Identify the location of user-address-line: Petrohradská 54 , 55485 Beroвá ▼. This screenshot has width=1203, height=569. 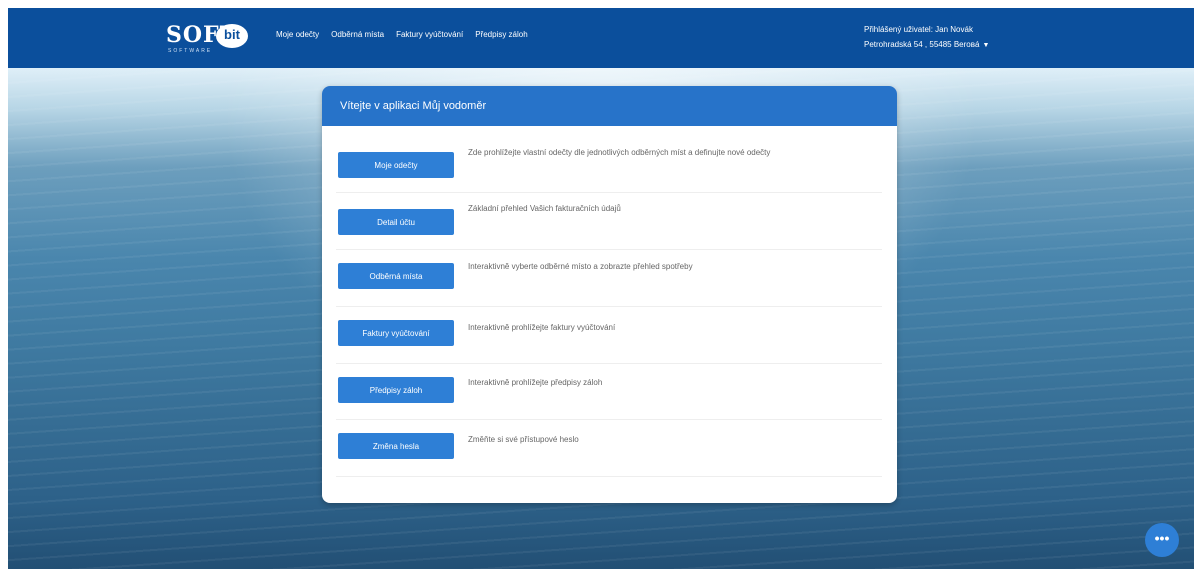
(926, 45).